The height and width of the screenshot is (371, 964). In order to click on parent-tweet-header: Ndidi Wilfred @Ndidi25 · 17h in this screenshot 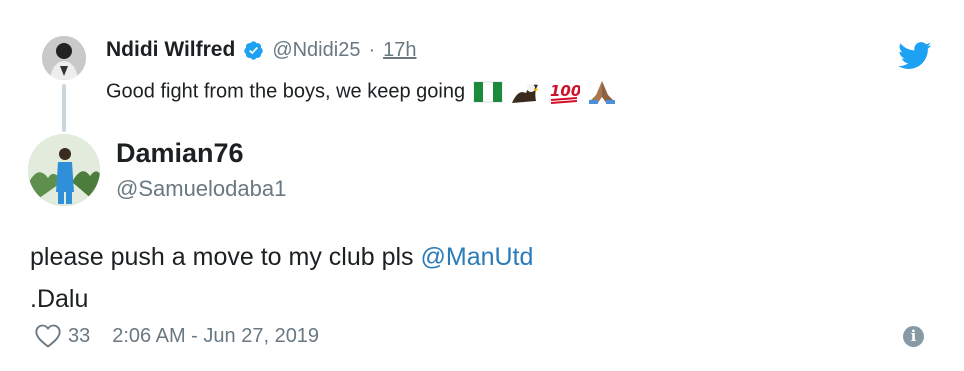, I will do `click(261, 50)`.